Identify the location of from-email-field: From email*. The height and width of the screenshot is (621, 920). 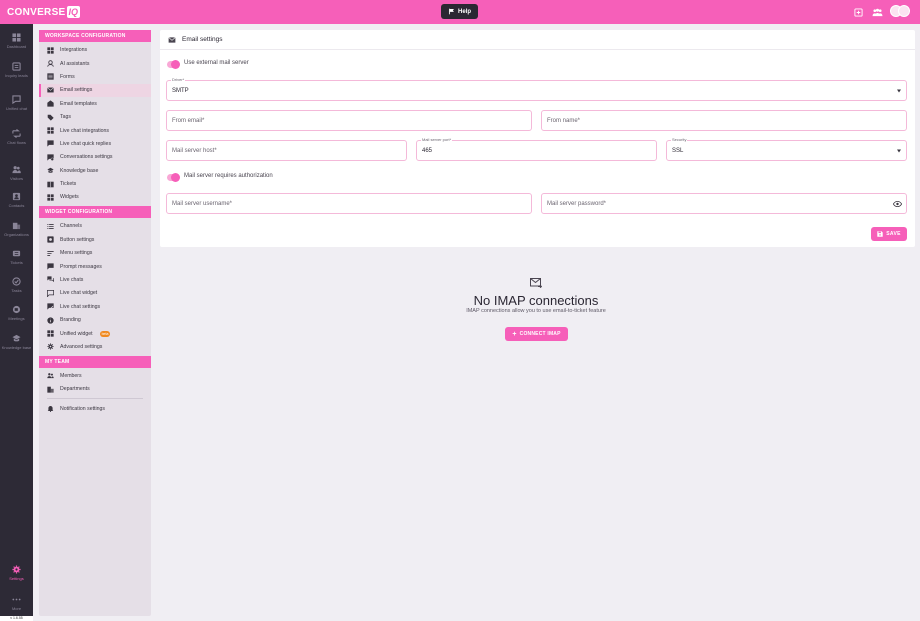
(349, 120).